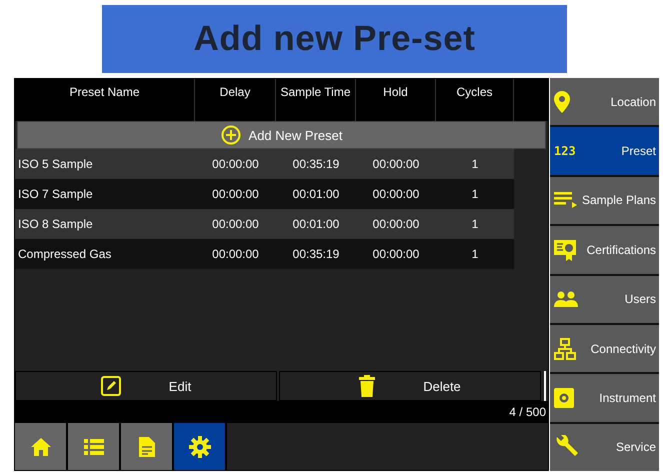 This screenshot has height=475, width=663. What do you see at coordinates (146, 386) in the screenshot?
I see `edit-button: Edit` at bounding box center [146, 386].